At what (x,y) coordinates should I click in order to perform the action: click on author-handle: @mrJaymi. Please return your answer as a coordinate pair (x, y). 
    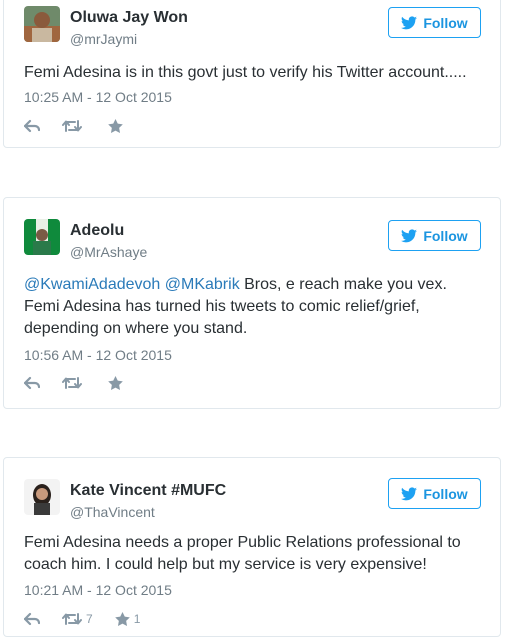
    Looking at the image, I should click on (103, 39).